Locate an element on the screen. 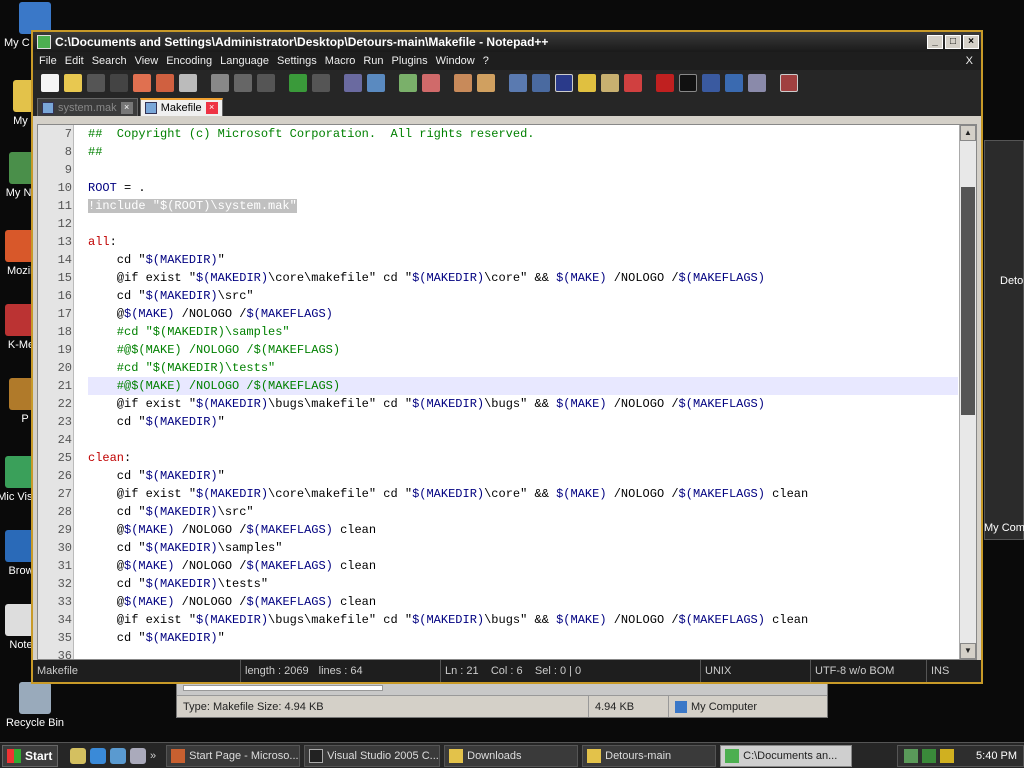  code-line: 19 #@$(MAKE) /NOLOGO /$(MAKEFLAGS) is located at coordinates (508, 350).